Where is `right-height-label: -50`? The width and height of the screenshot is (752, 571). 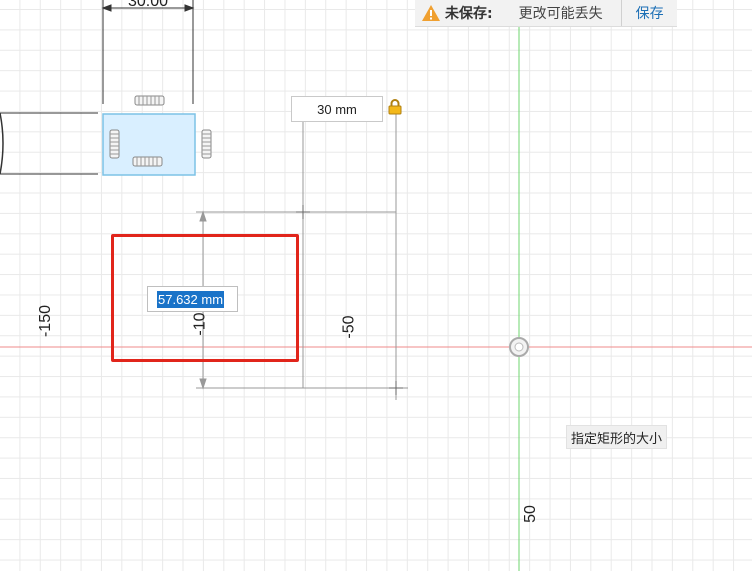
right-height-label: -50 is located at coordinates (350, 326).